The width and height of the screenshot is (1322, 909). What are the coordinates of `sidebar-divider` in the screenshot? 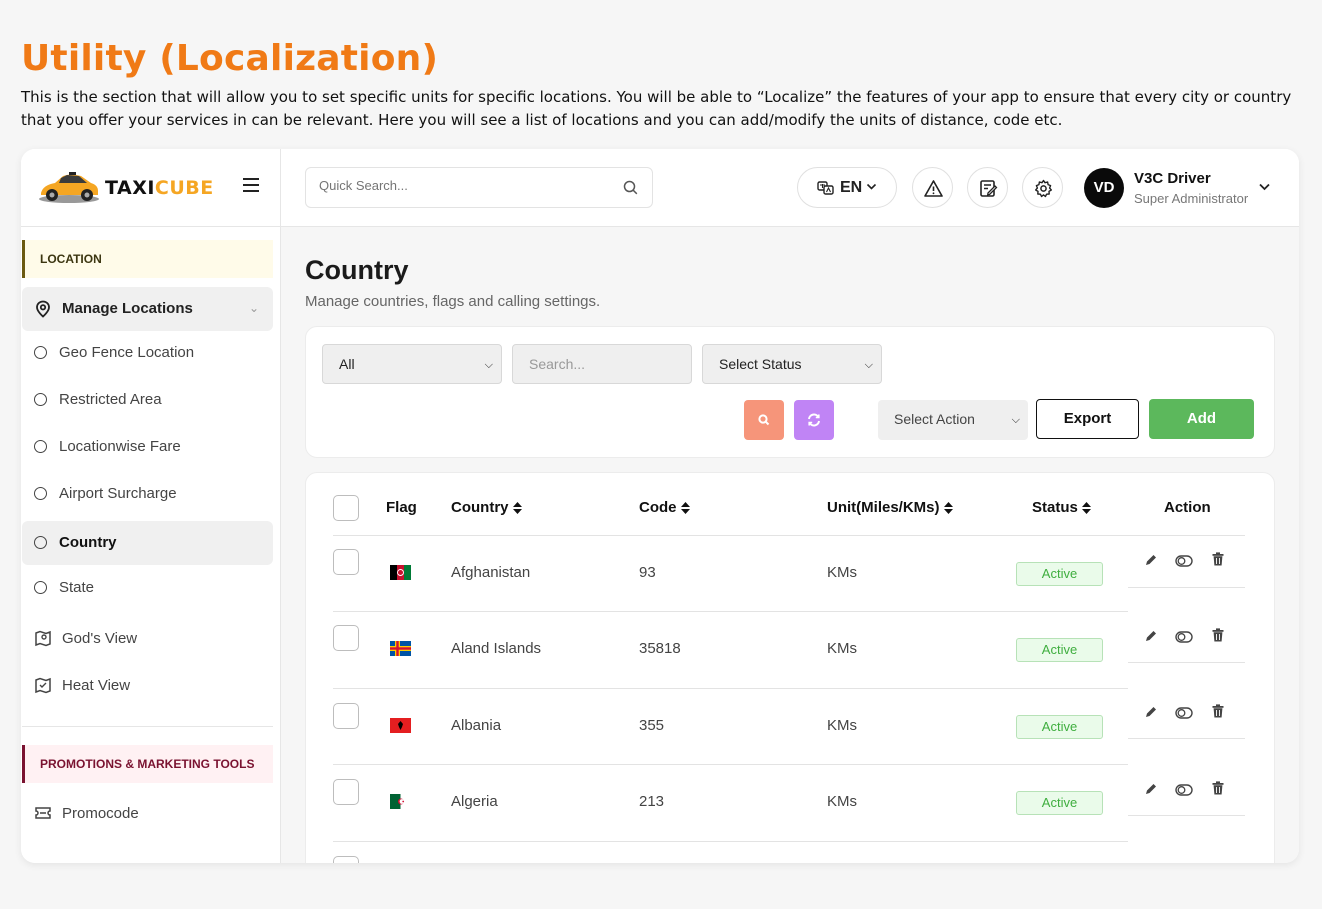 It's located at (147, 726).